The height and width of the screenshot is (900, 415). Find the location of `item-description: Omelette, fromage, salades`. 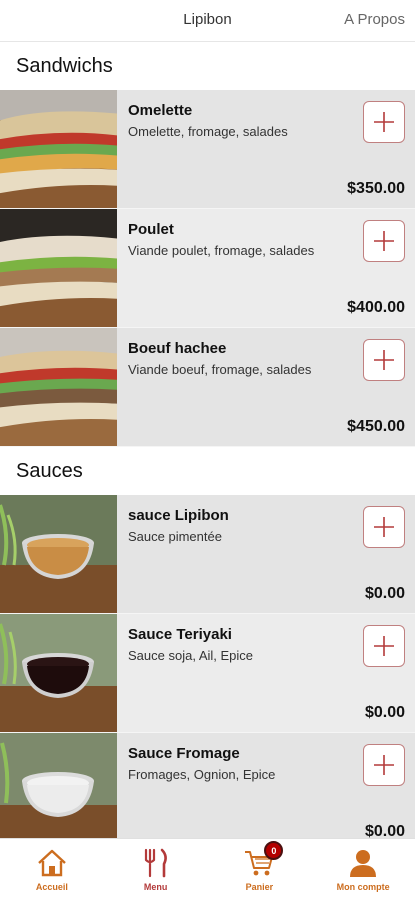

item-description: Omelette, fromage, salades is located at coordinates (208, 131).